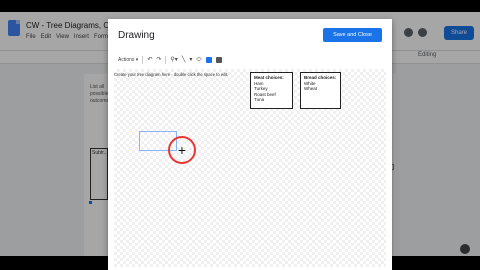 The height and width of the screenshot is (270, 480). Describe the element at coordinates (158, 60) in the screenshot. I see `redo-icon: ↷` at that location.